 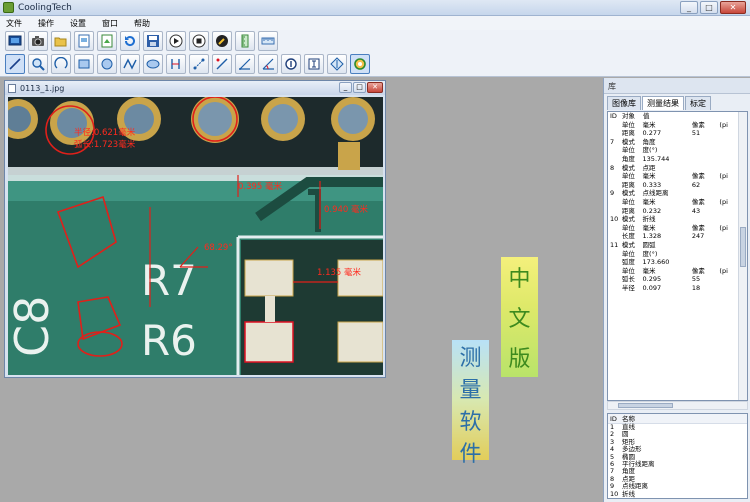 What do you see at coordinates (38, 64) in the screenshot?
I see `zoom-icon` at bounding box center [38, 64].